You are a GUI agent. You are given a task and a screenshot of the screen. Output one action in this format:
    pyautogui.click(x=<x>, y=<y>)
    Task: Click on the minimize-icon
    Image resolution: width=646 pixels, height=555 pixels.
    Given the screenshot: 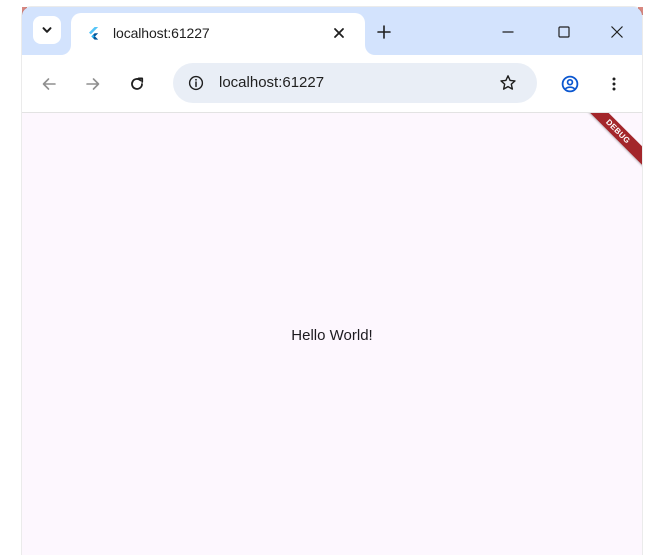 What is the action you would take?
    pyautogui.click(x=508, y=32)
    